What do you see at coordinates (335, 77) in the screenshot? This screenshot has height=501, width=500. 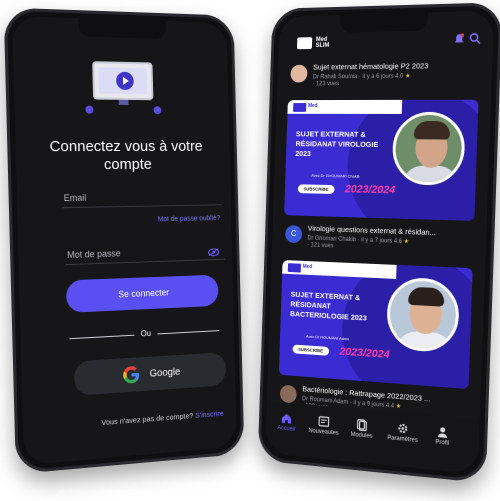 I see `video-author: Dr Rahali Soumia` at bounding box center [335, 77].